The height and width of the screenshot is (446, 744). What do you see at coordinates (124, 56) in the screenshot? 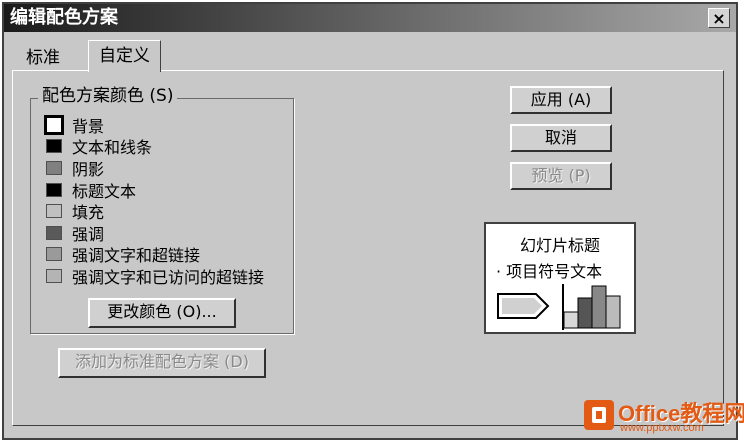
I see `tab-custom: 自定义` at bounding box center [124, 56].